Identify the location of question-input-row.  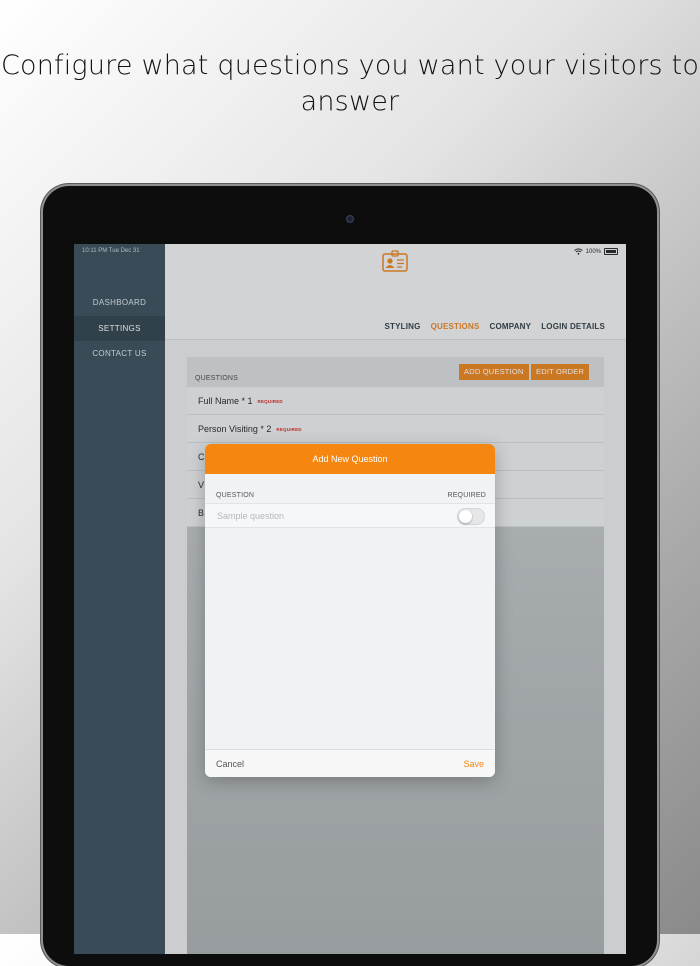
(350, 515).